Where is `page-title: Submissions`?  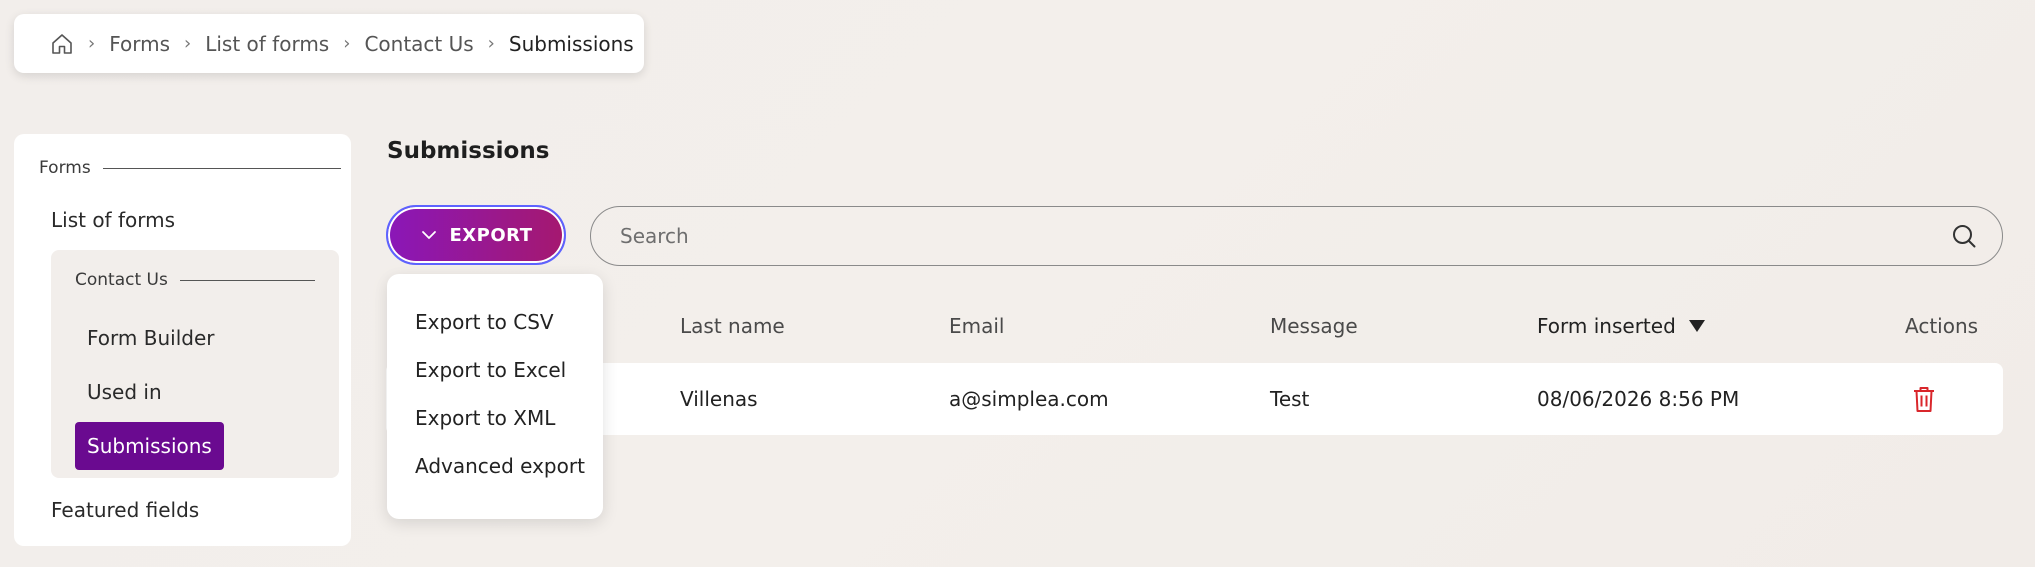 page-title: Submissions is located at coordinates (468, 151).